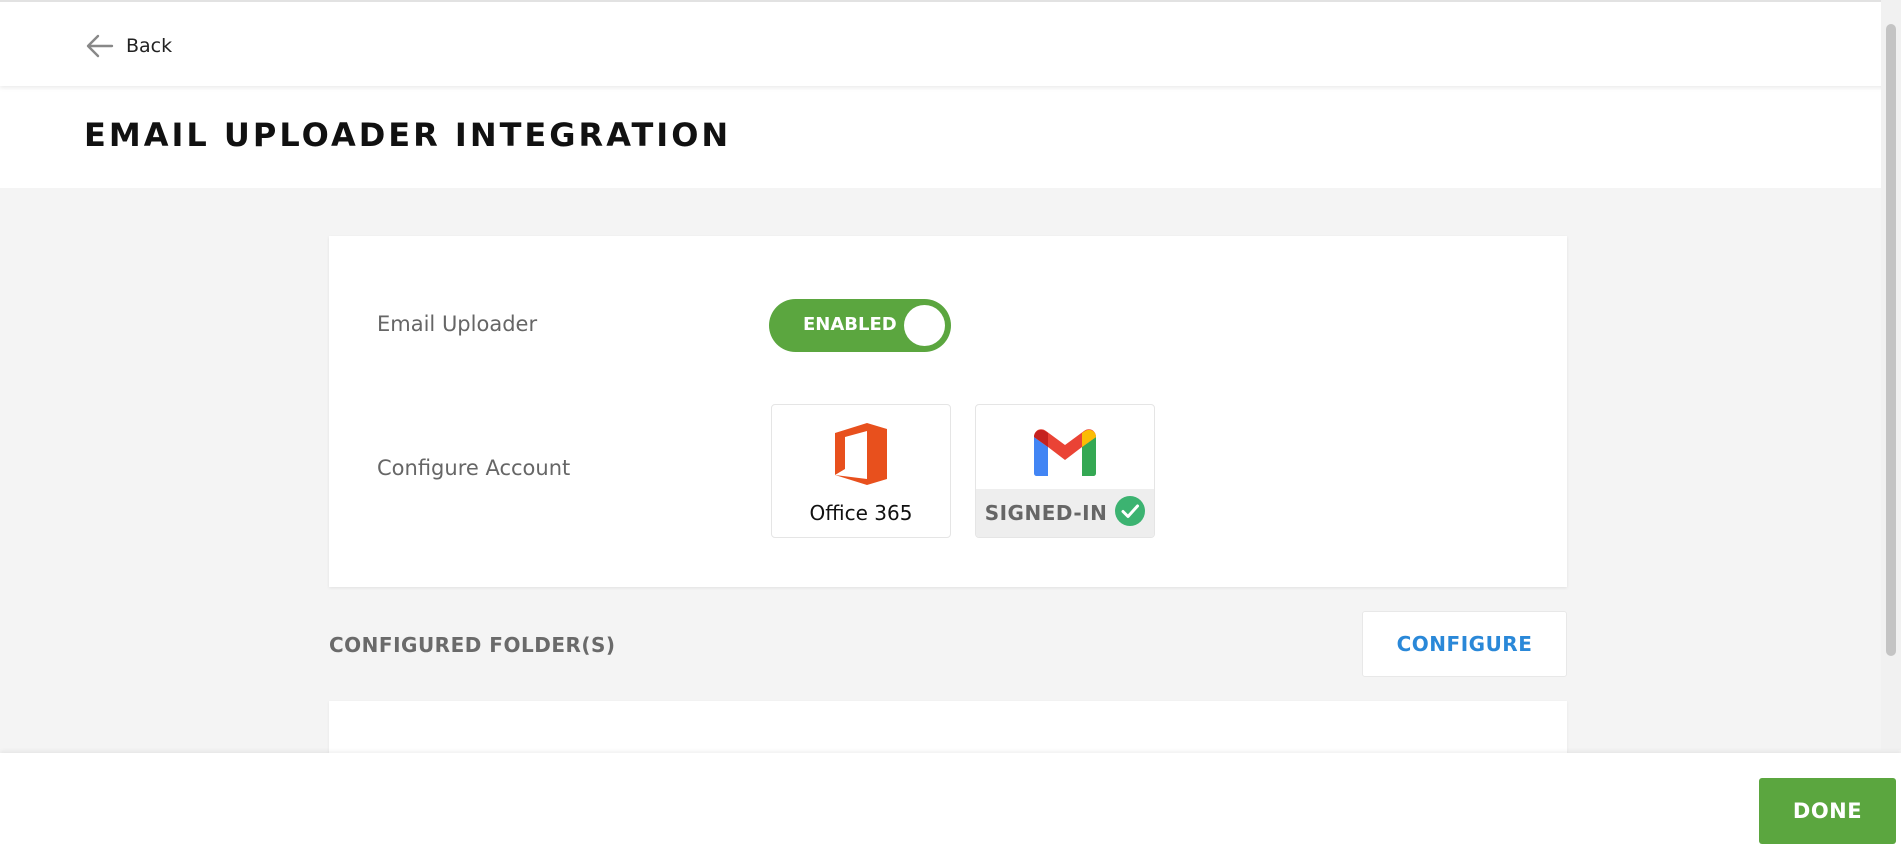  What do you see at coordinates (149, 46) in the screenshot?
I see `back-label: Back` at bounding box center [149, 46].